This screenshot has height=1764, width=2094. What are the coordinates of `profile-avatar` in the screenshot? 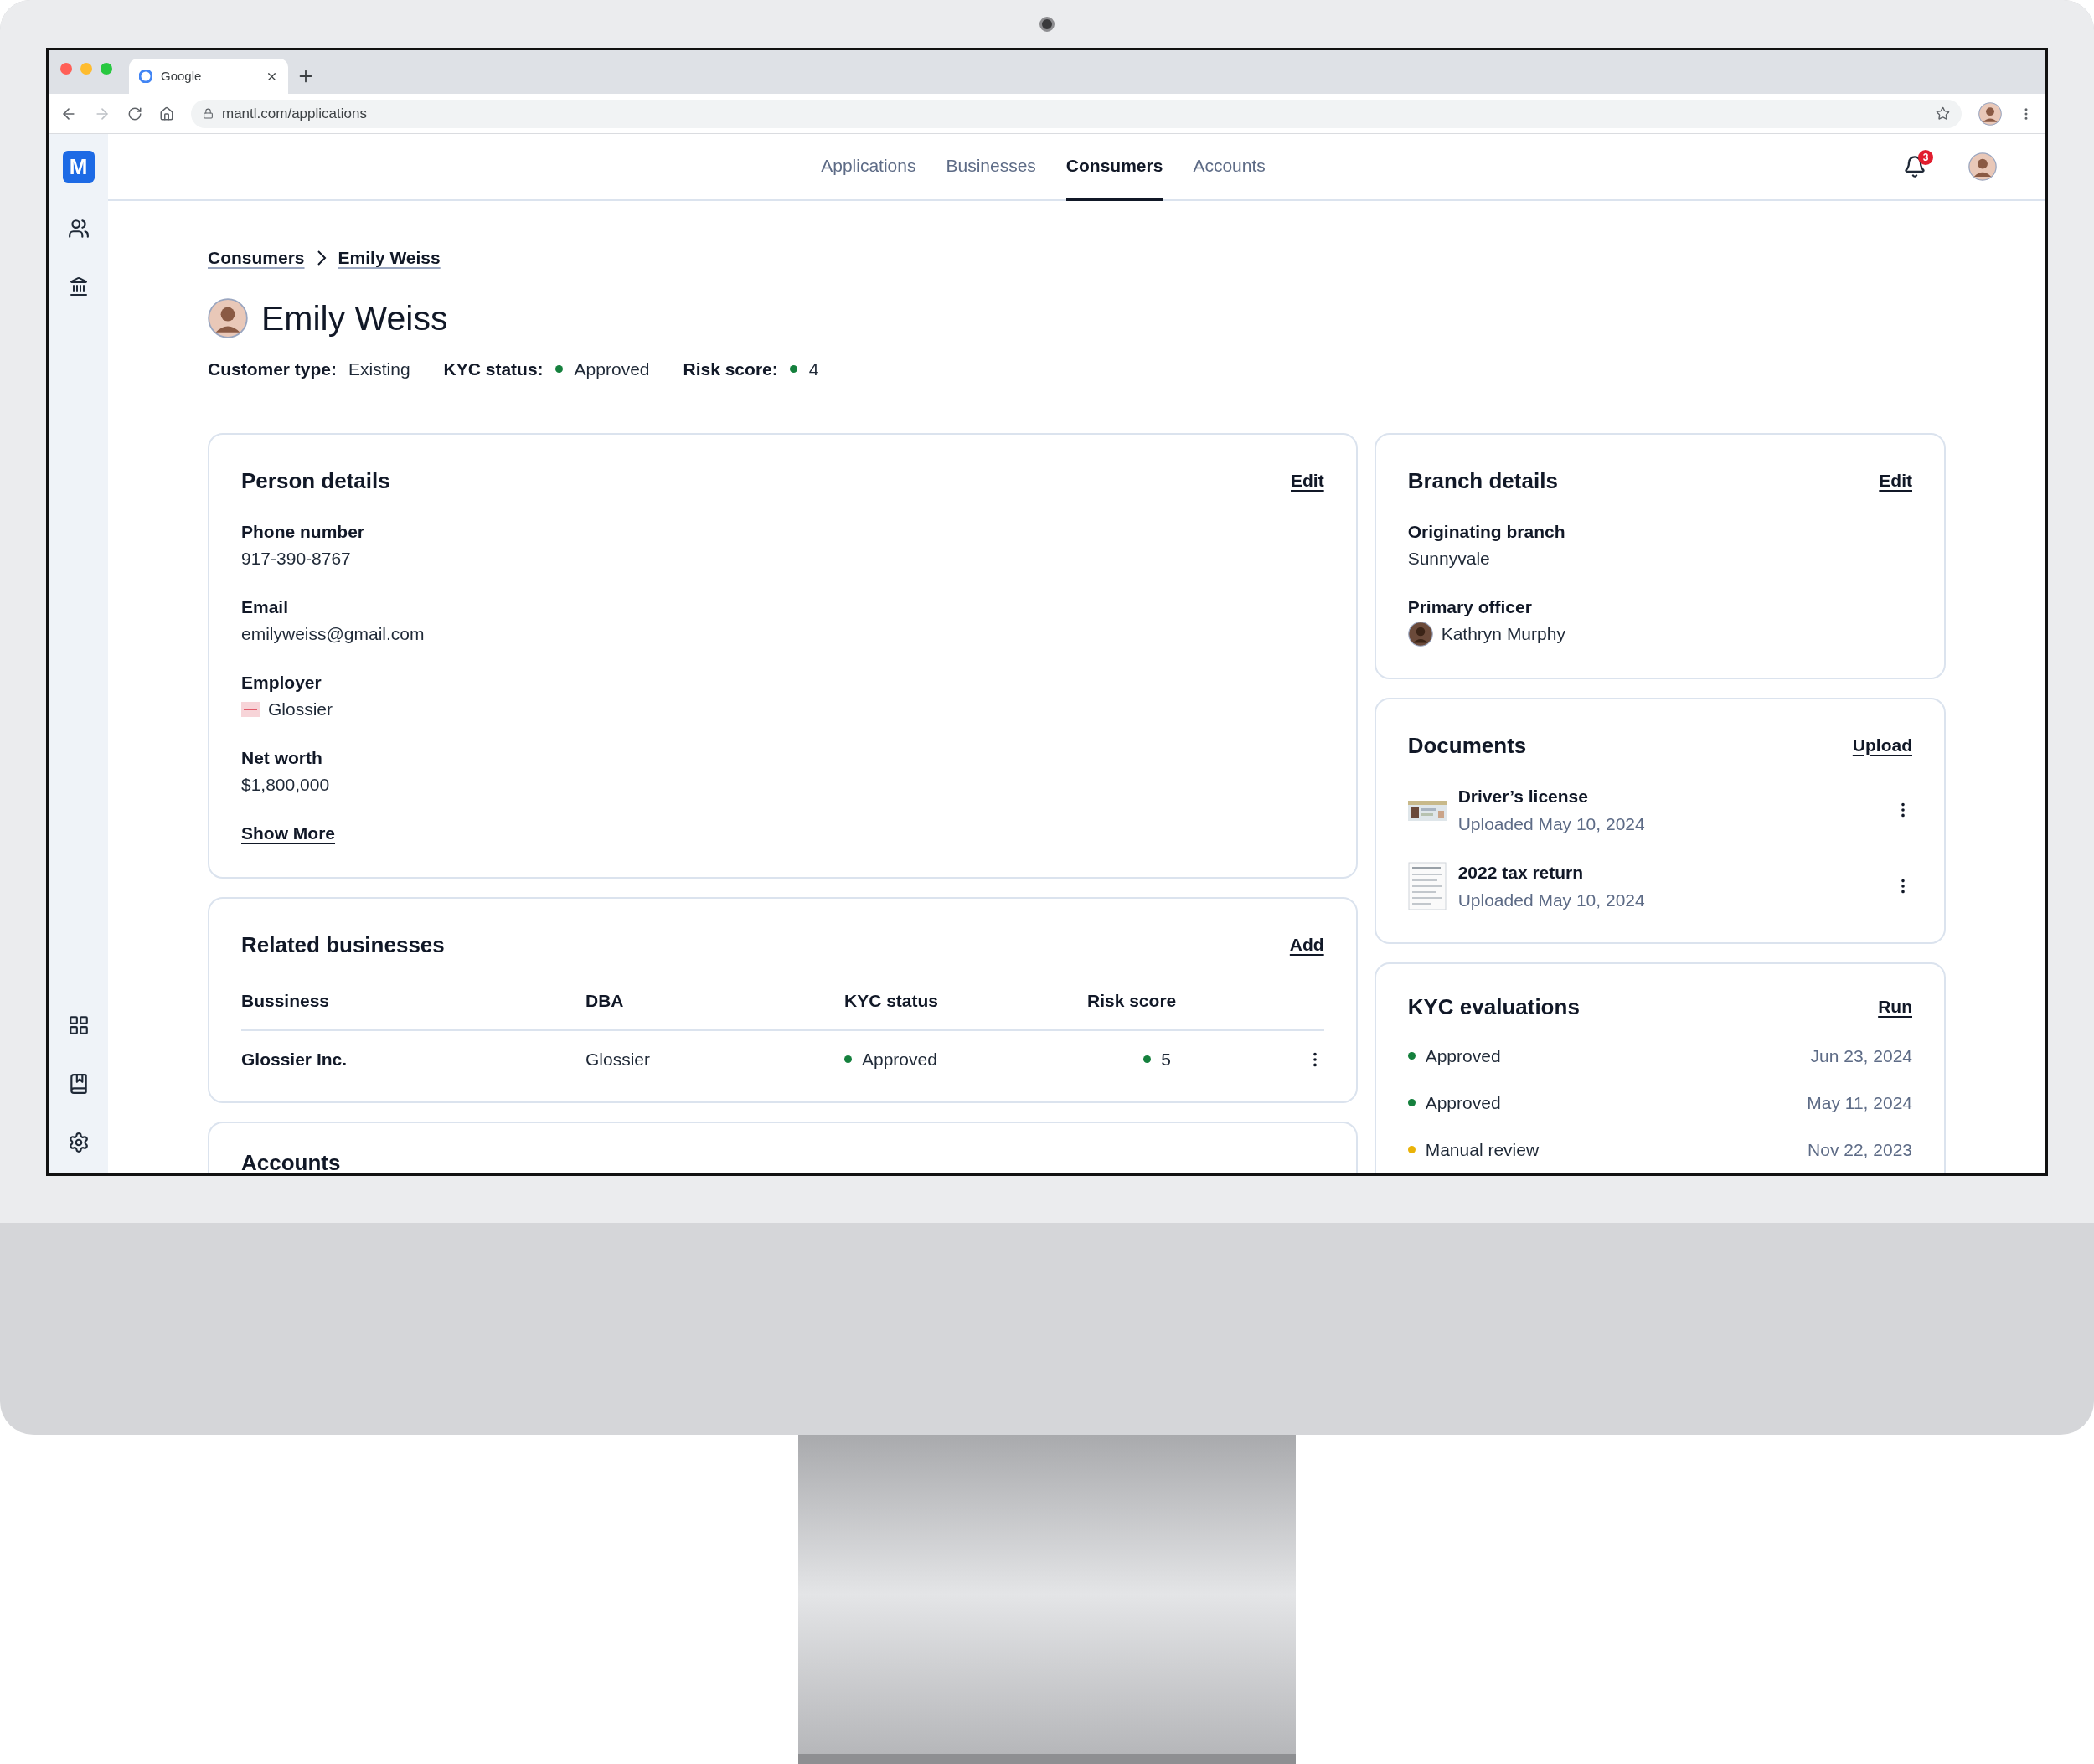 It's located at (1990, 113).